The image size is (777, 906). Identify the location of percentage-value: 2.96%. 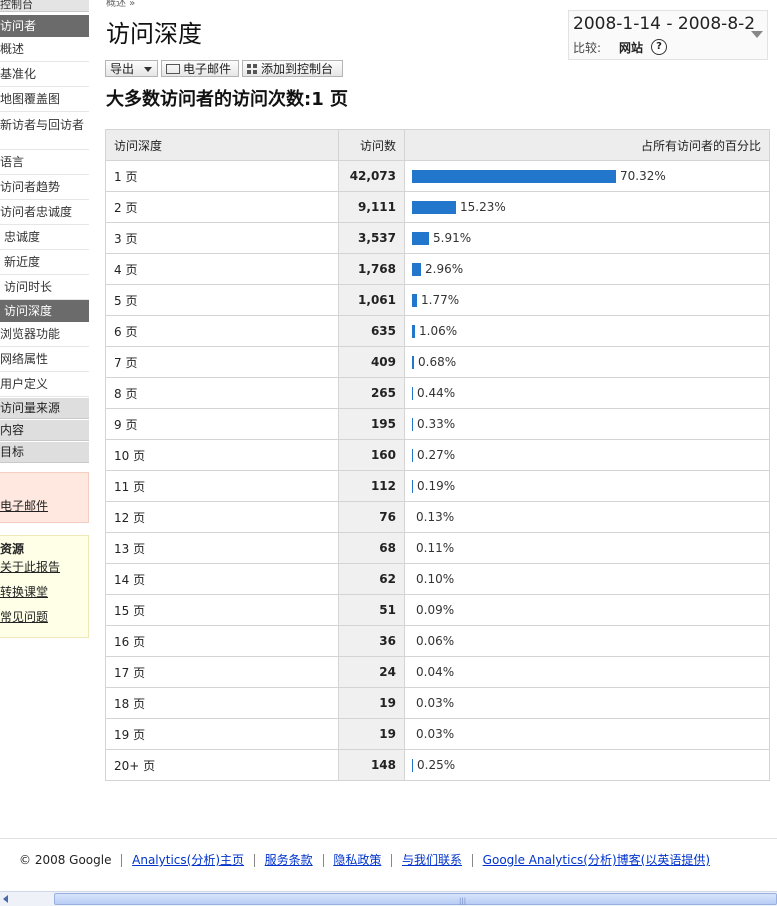
(444, 269).